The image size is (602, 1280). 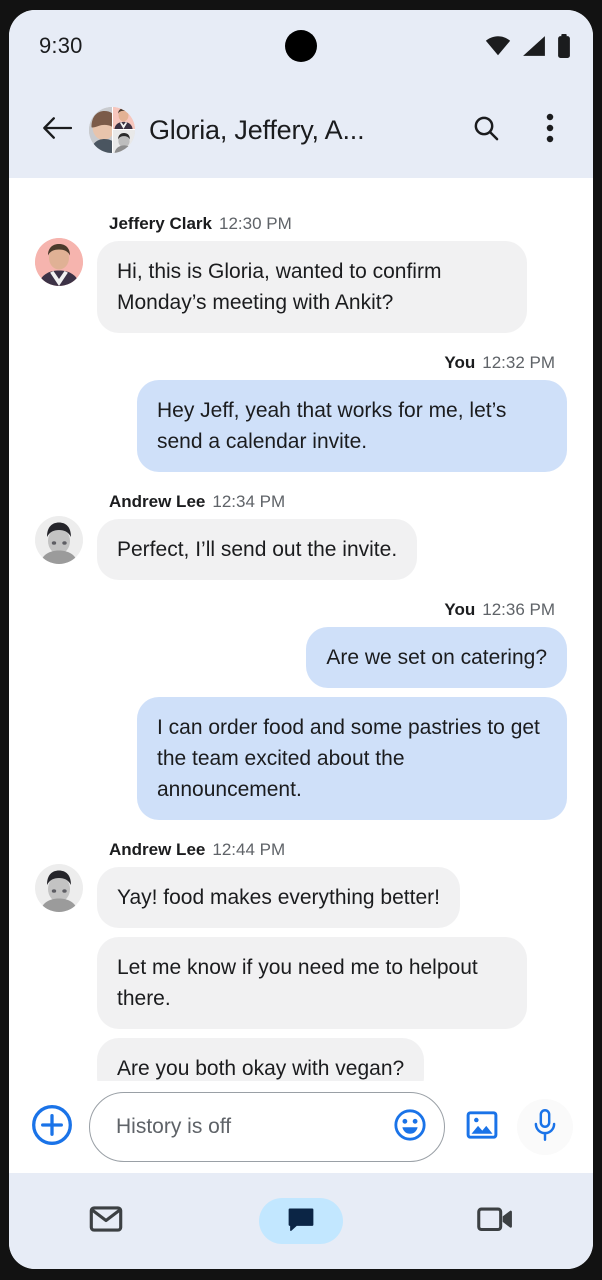 I want to click on voice-input-button, so click(x=545, y=1127).